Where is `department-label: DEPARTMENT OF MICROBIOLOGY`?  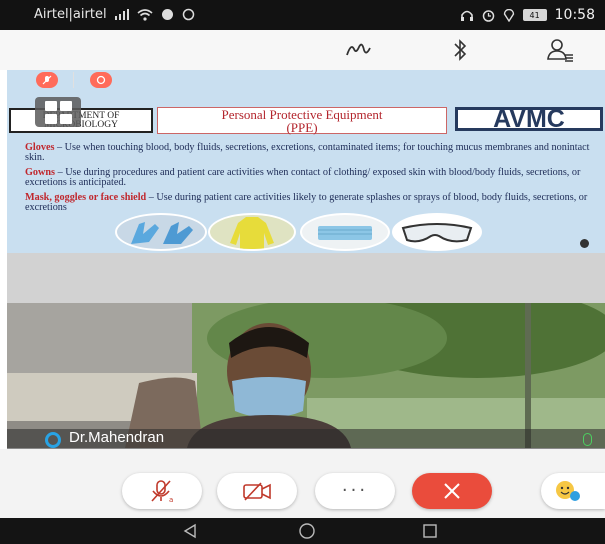
department-label: DEPARTMENT OF MICROBIOLOGY is located at coordinates (81, 120).